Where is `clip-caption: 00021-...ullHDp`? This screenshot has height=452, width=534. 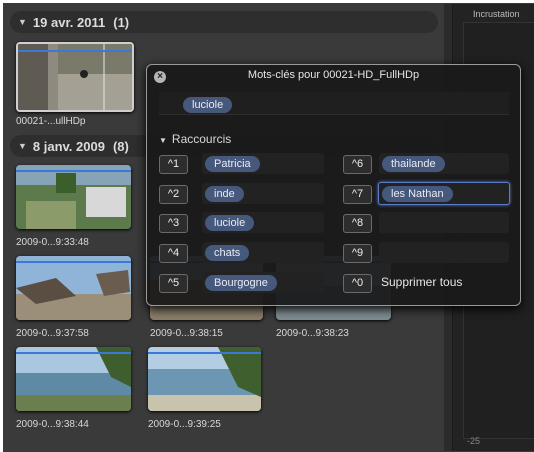
clip-caption: 00021-...ullHDp is located at coordinates (51, 121).